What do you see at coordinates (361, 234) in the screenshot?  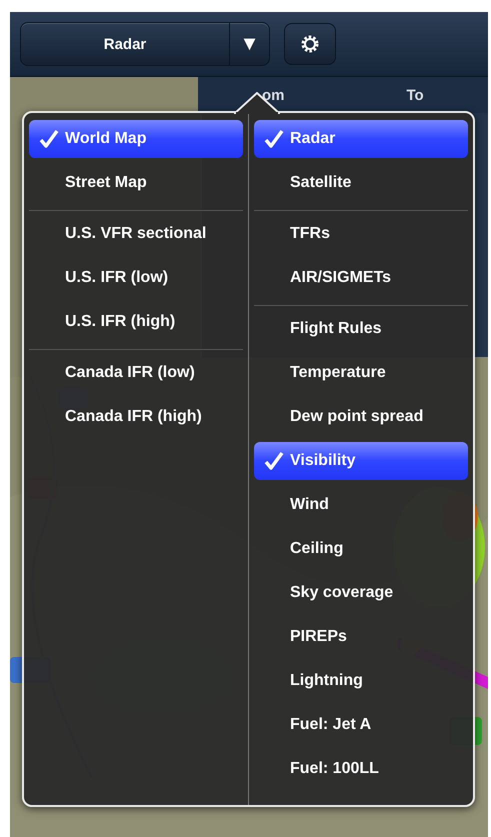 I see `menu-item: TFRs` at bounding box center [361, 234].